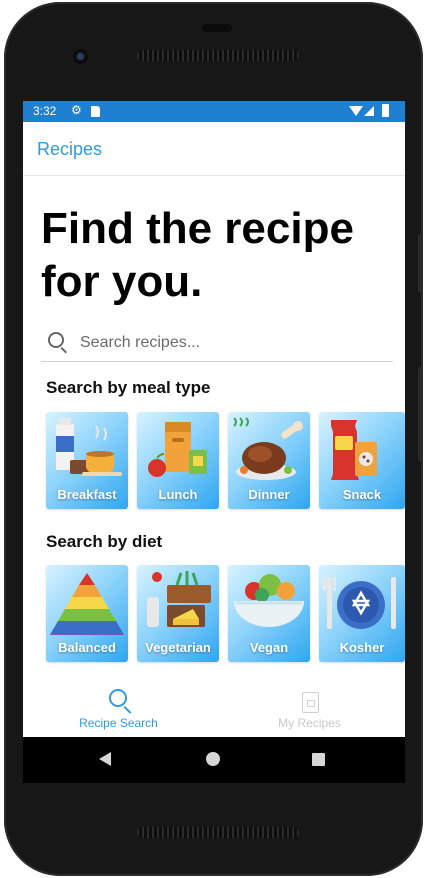  I want to click on battery-icon, so click(385, 110).